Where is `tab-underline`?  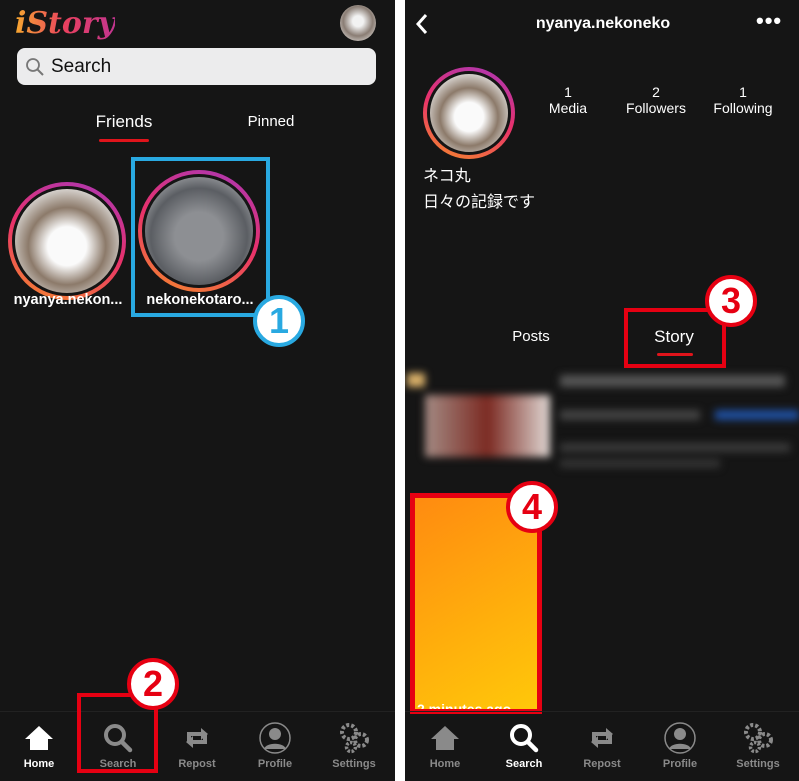 tab-underline is located at coordinates (124, 140).